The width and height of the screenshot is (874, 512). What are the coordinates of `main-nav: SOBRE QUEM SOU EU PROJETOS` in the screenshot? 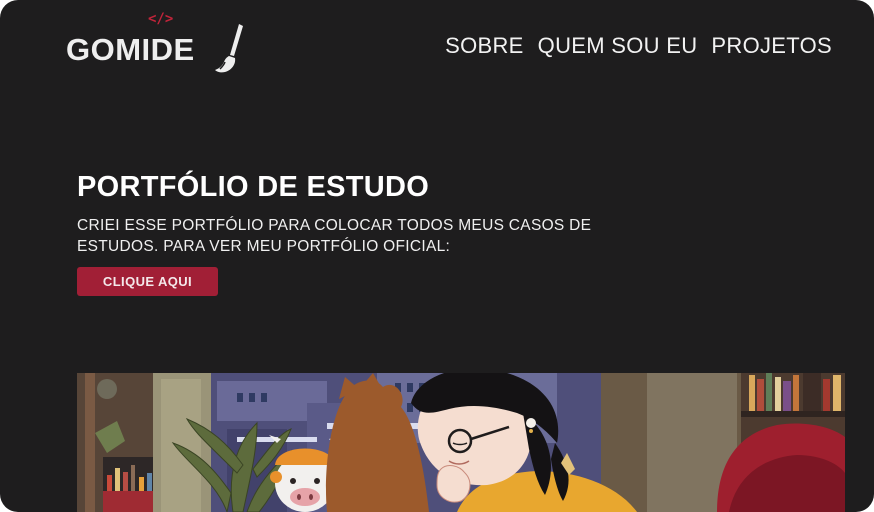 It's located at (638, 46).